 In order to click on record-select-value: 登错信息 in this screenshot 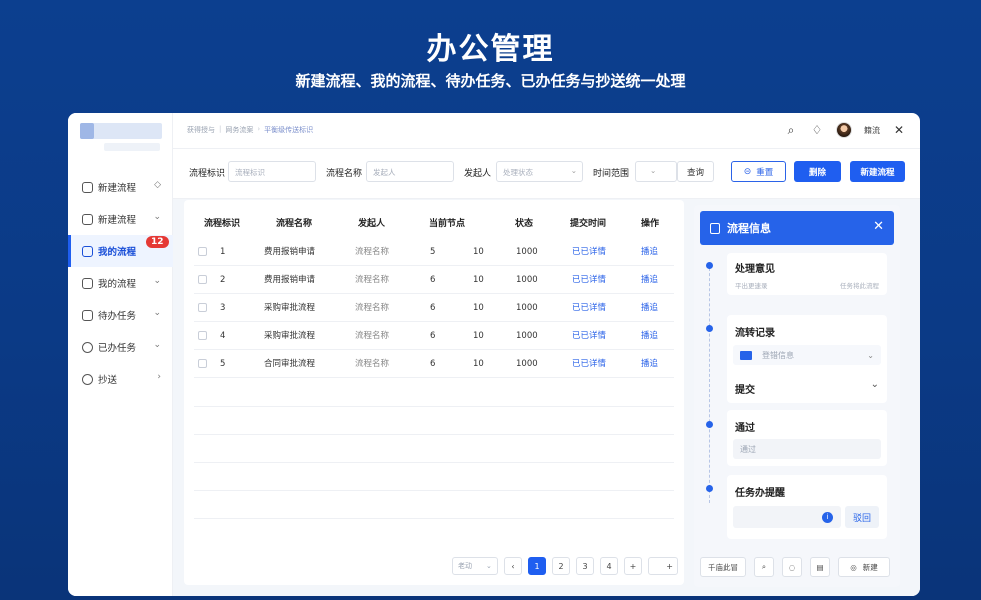, I will do `click(778, 355)`.